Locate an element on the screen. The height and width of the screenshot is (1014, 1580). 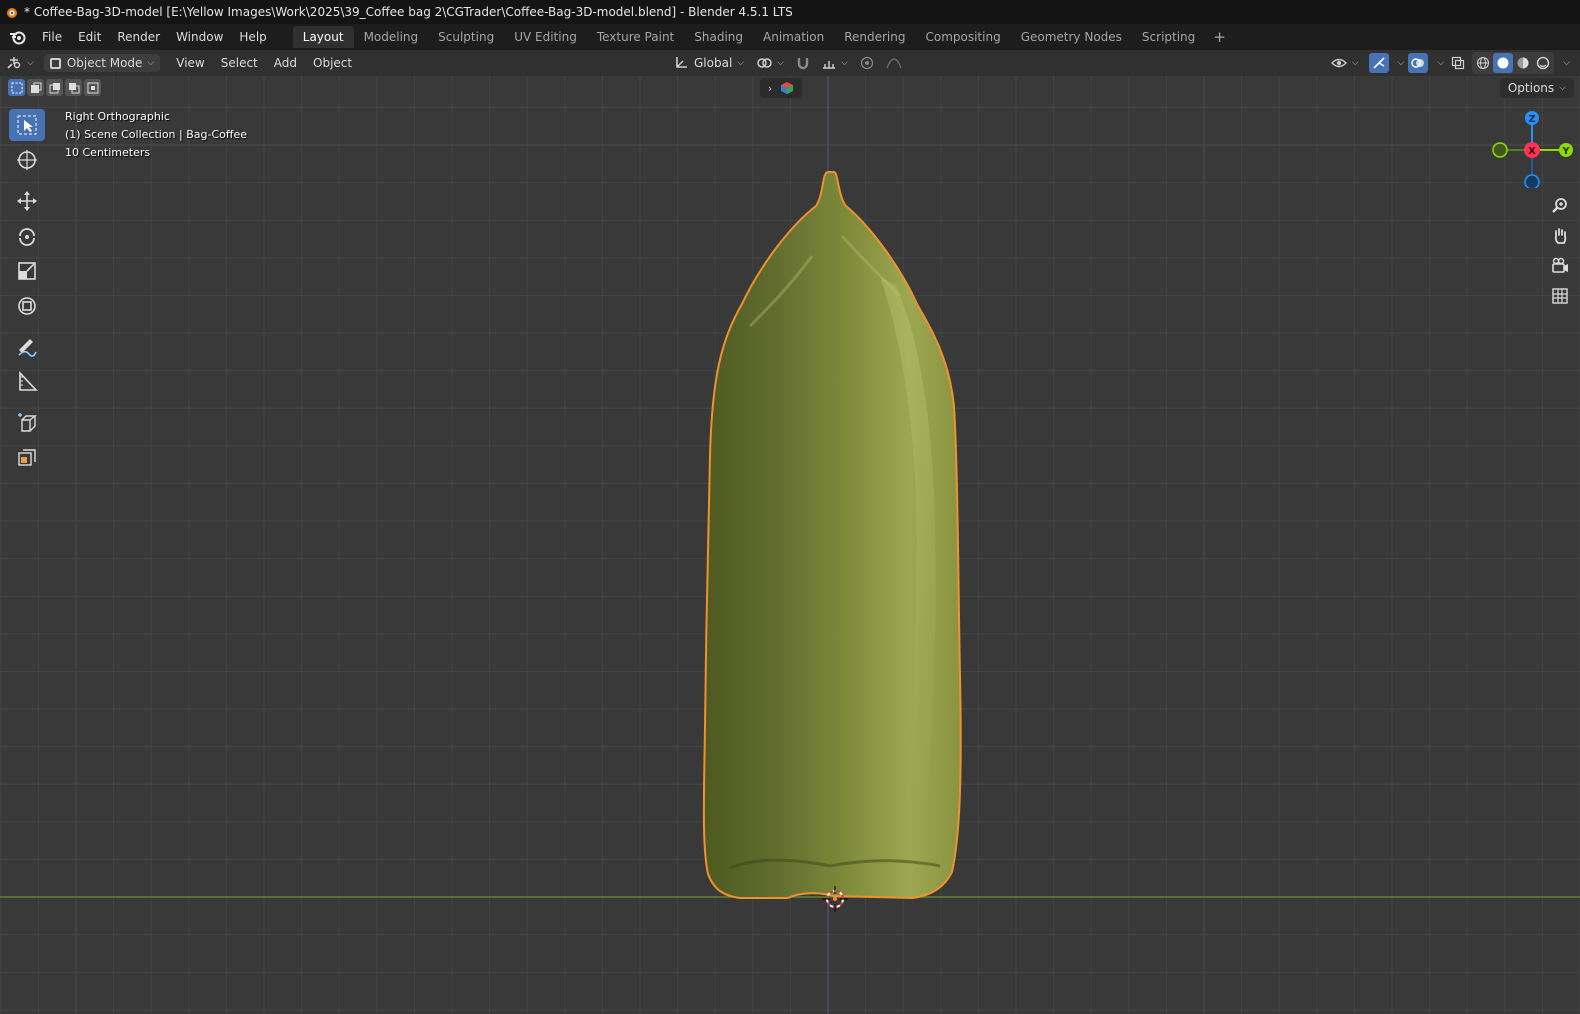
add-cube-tool-button is located at coordinates (27, 423).